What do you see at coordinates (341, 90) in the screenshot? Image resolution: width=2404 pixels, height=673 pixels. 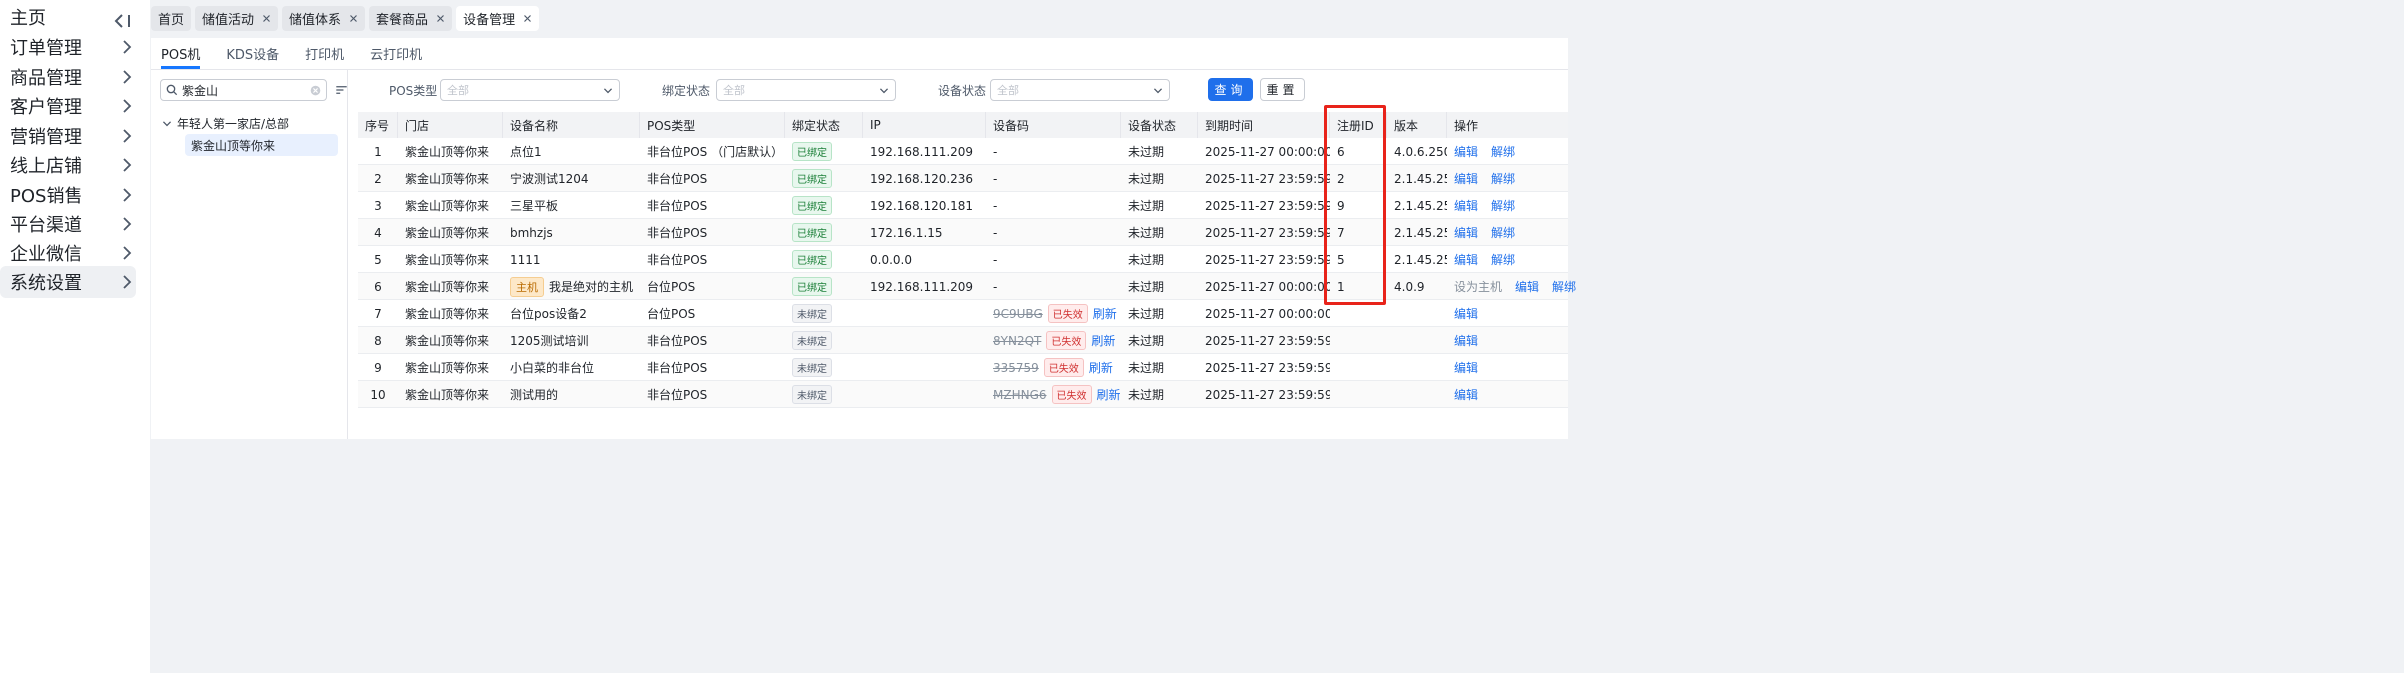 I see `tree-sort-icon` at bounding box center [341, 90].